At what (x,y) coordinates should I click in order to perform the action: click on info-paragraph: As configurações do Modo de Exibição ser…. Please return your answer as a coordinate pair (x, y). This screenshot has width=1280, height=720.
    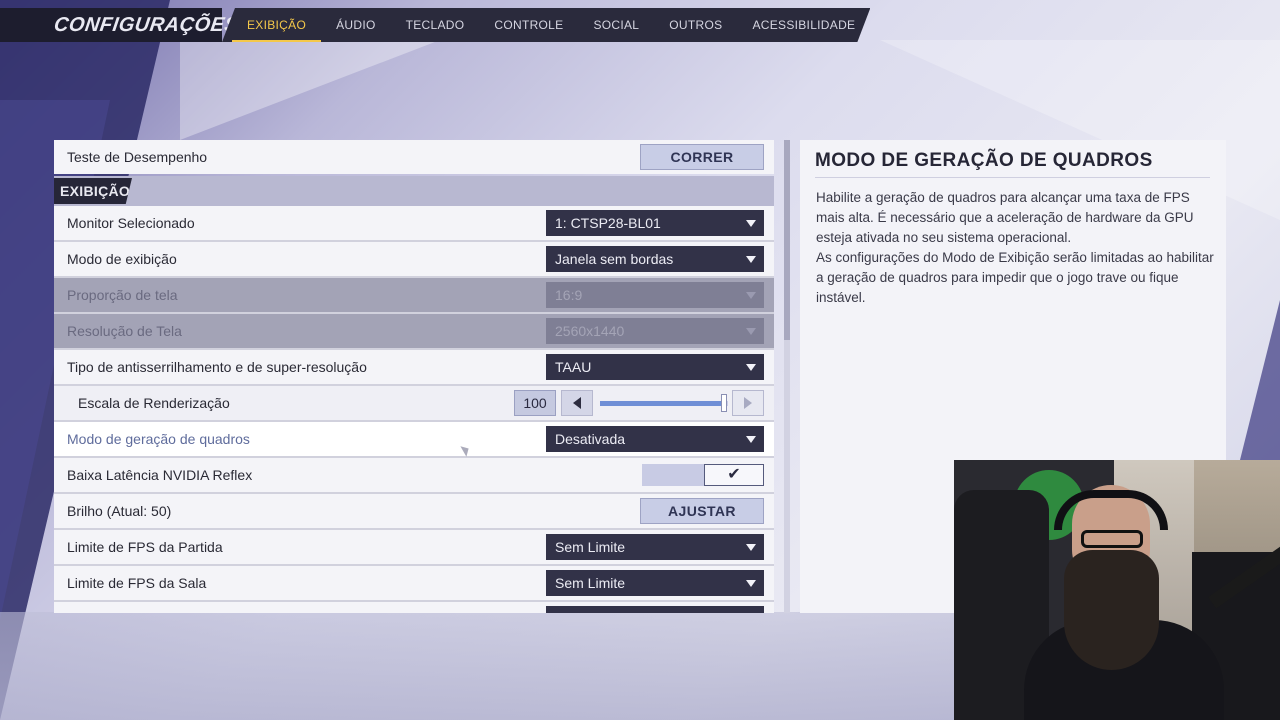
    Looking at the image, I should click on (1015, 277).